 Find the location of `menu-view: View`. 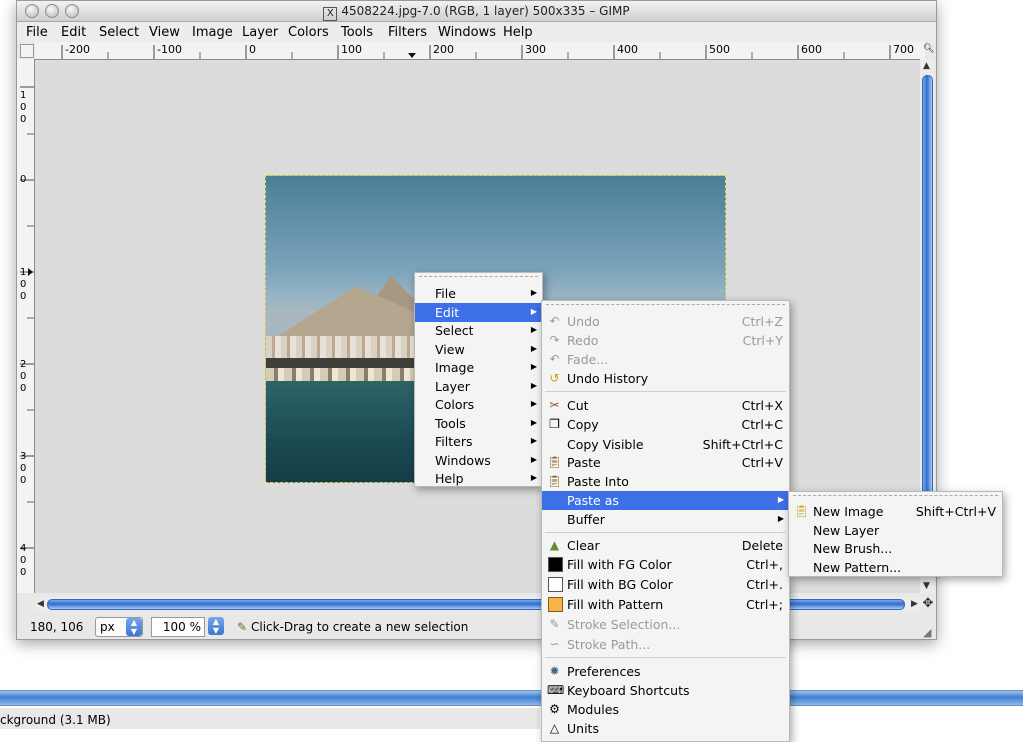

menu-view: View is located at coordinates (164, 32).